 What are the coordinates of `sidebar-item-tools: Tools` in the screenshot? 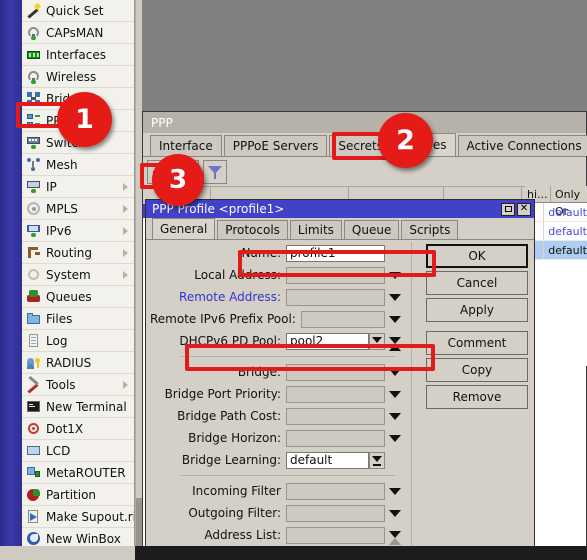 It's located at (78, 385).